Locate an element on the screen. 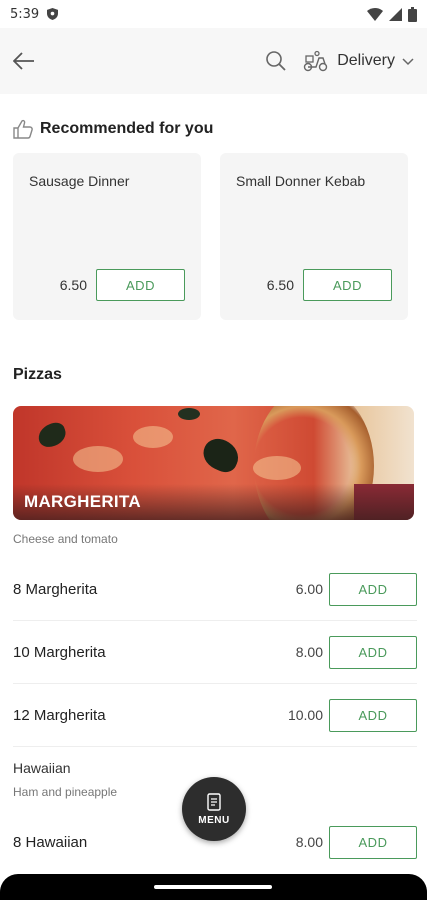 The height and width of the screenshot is (900, 427). group-description: Ham and pineapple is located at coordinates (65, 792).